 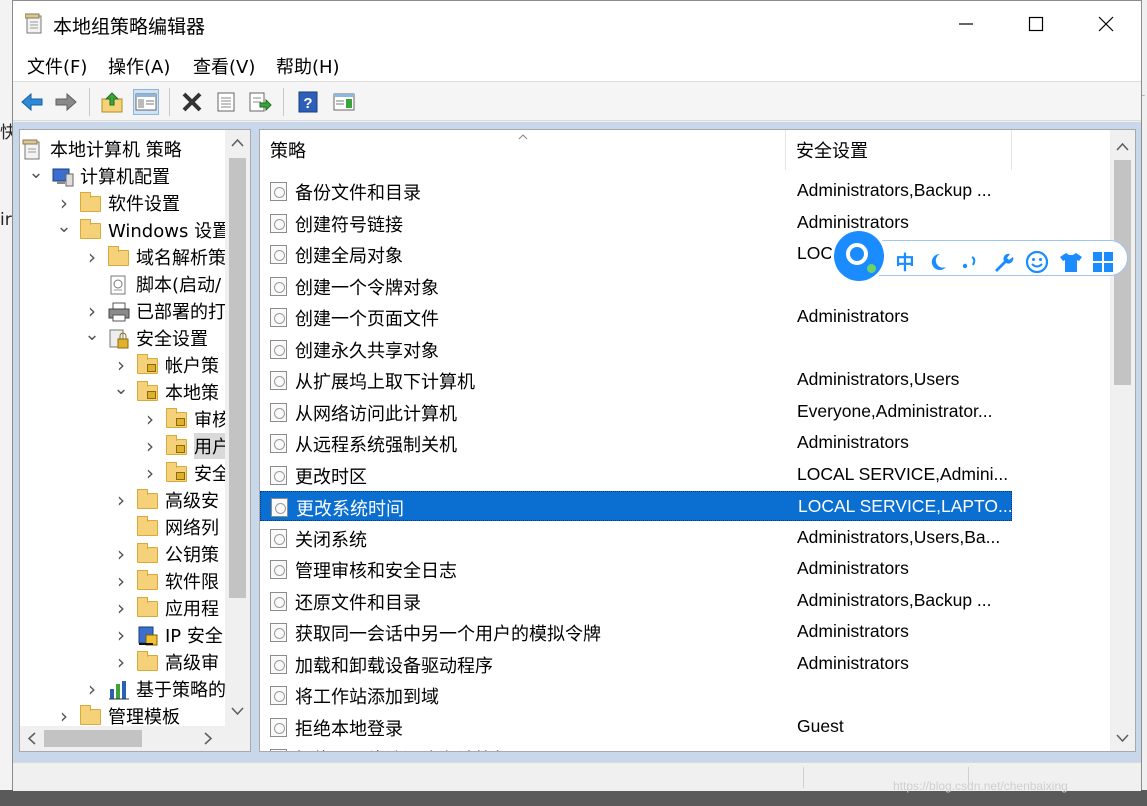 What do you see at coordinates (1104, 262) in the screenshot?
I see `toolbox-grid-icon` at bounding box center [1104, 262].